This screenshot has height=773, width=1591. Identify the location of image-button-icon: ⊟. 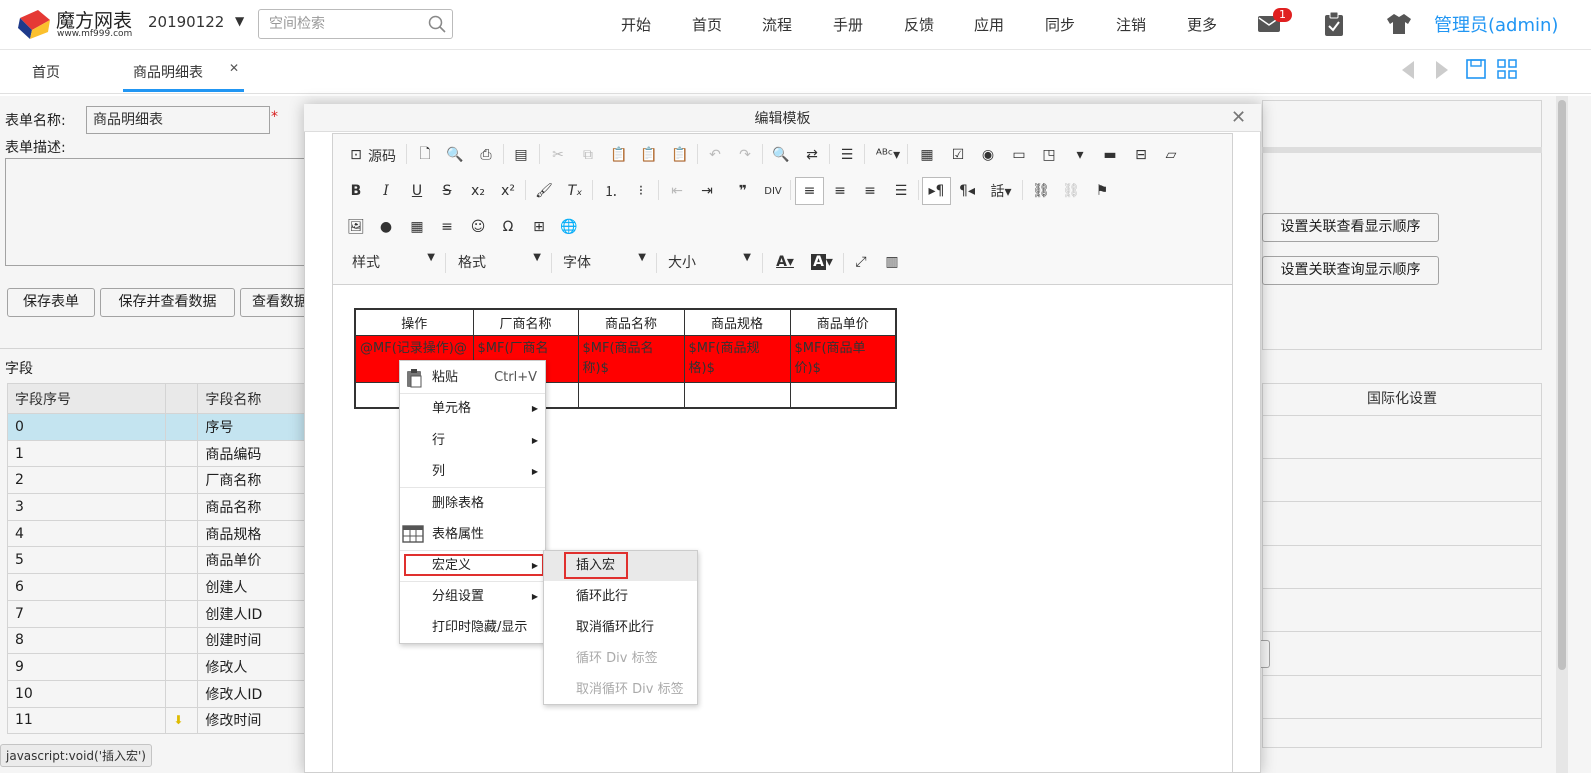
(1141, 155).